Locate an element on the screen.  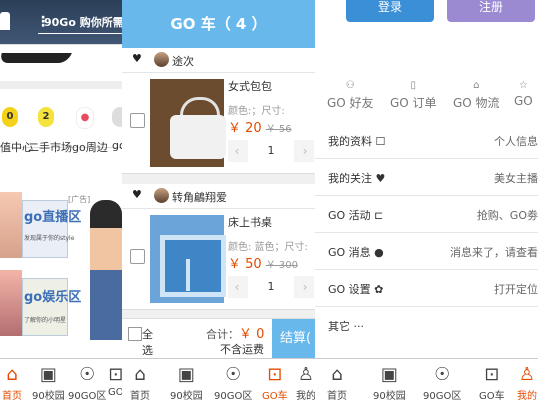
cart-item: 女式包包 颜色:；尺寸: ￥ 20 ￥ 56 ‹ 1 › is located at coordinates (218, 123).